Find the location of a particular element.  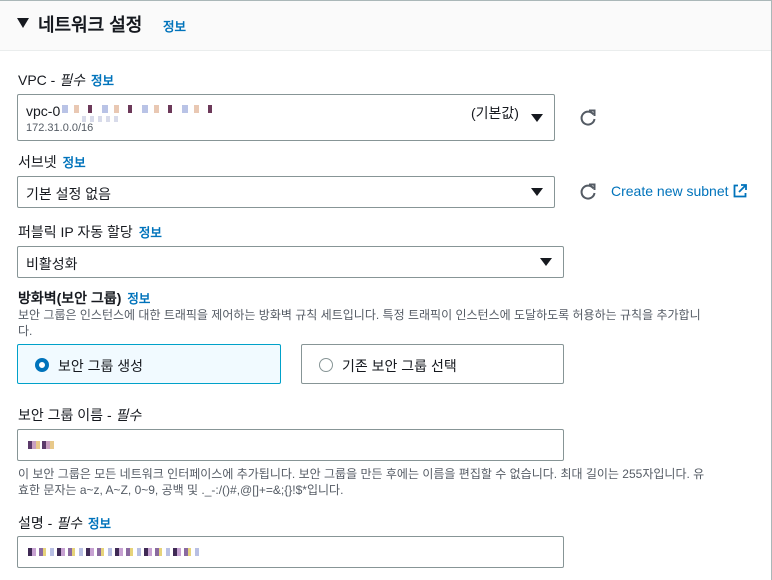

vpc-id-redacted is located at coordinates (137, 109).